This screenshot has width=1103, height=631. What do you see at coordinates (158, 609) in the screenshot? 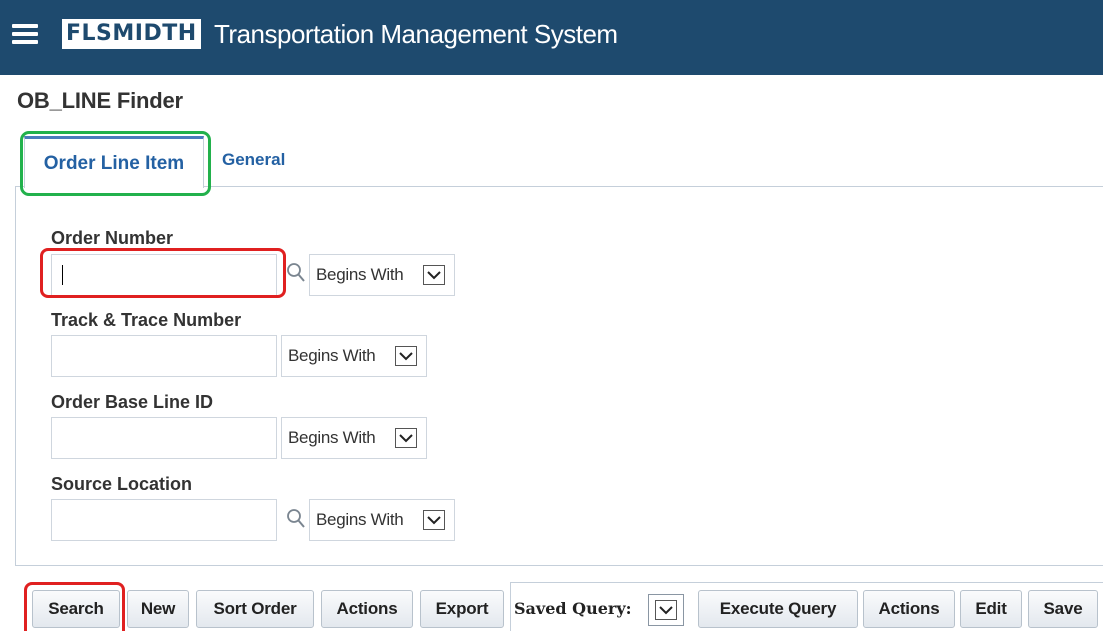
I see `new-button: New` at bounding box center [158, 609].